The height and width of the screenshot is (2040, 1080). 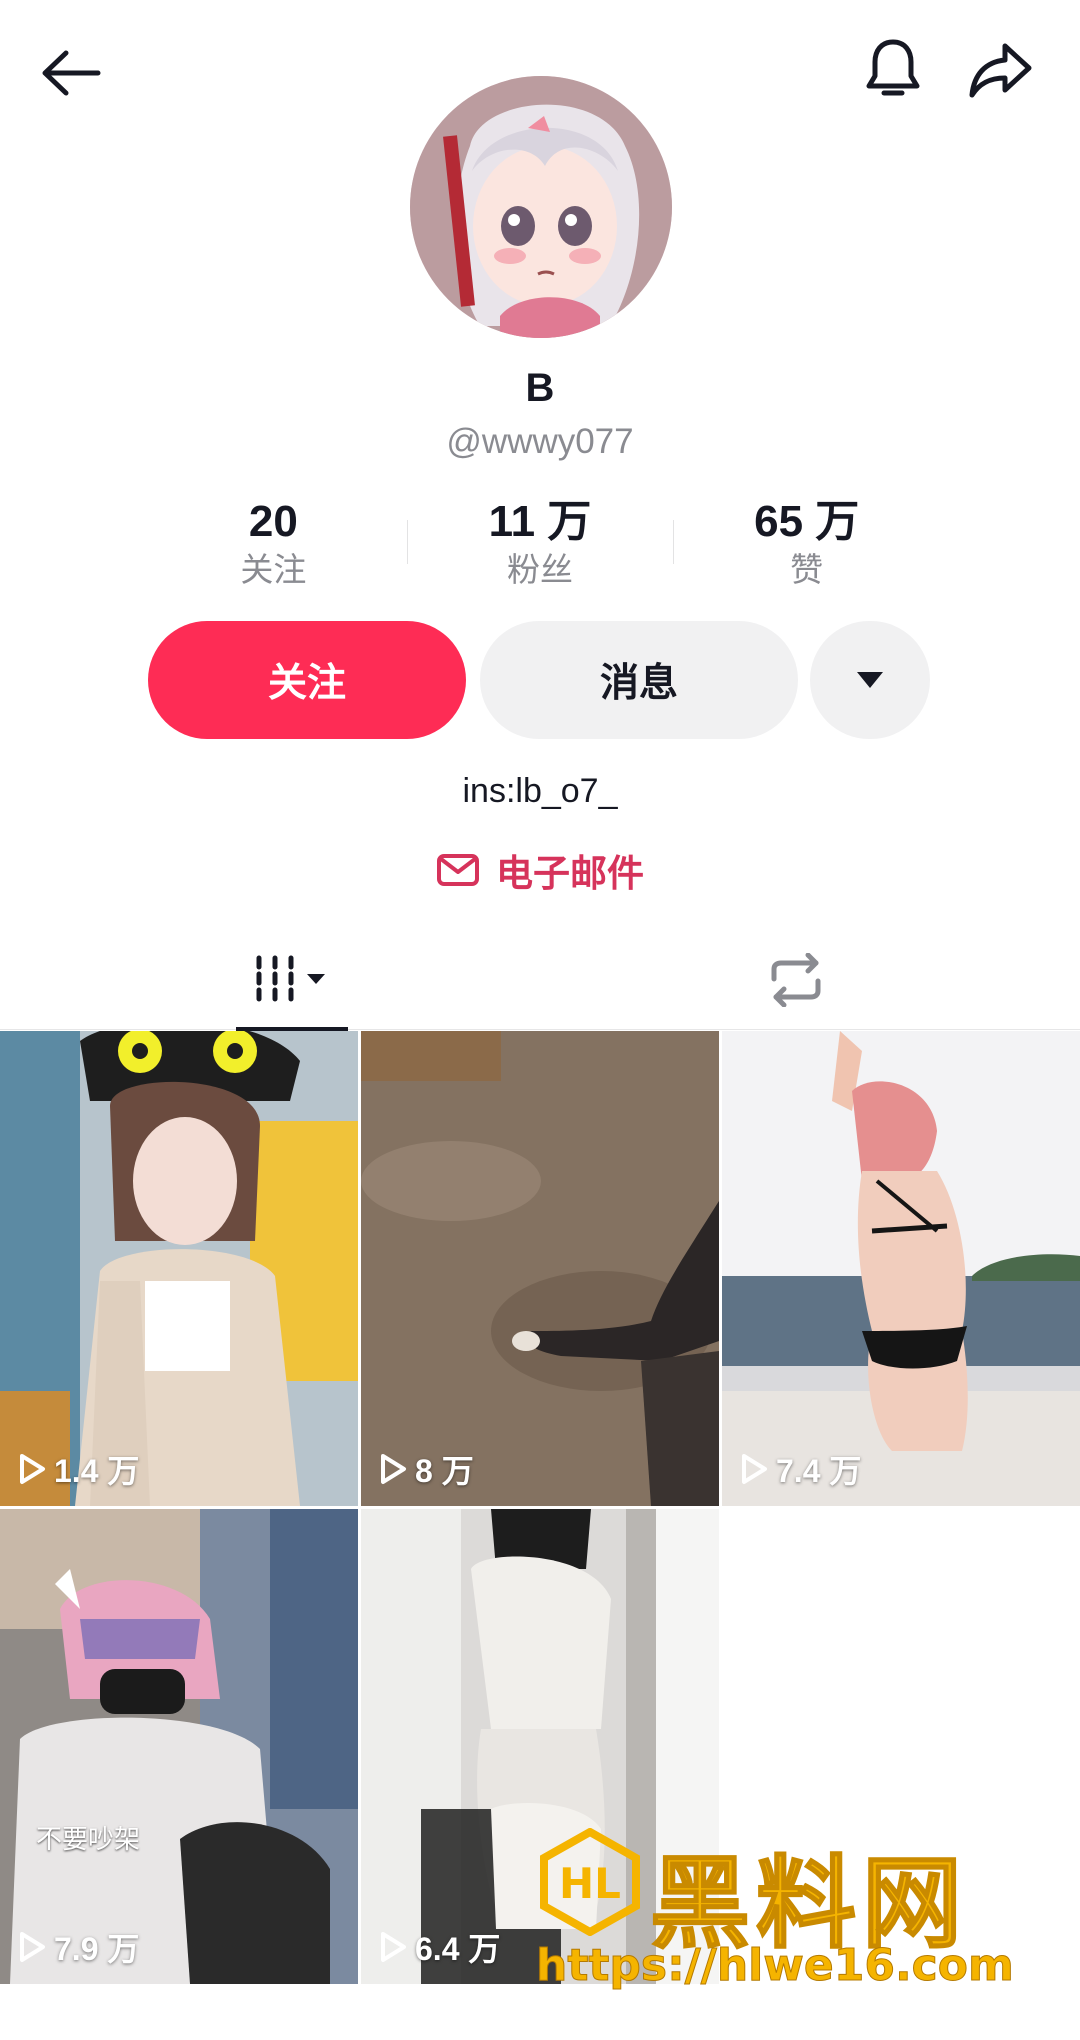 I want to click on view-count: 7.9 万, so click(x=78, y=1947).